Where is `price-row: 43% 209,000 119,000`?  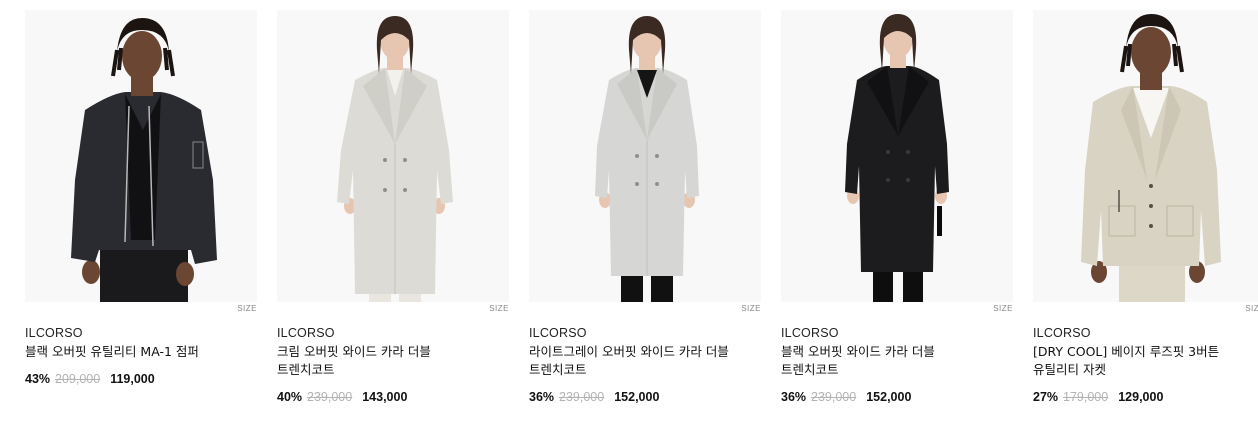
price-row: 43% 209,000 119,000 is located at coordinates (141, 379).